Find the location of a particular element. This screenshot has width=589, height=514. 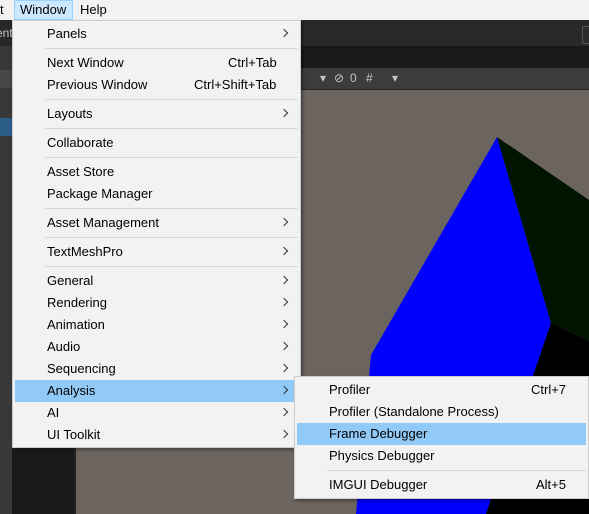

menu-item-label: Sequencing is located at coordinates (81, 368).